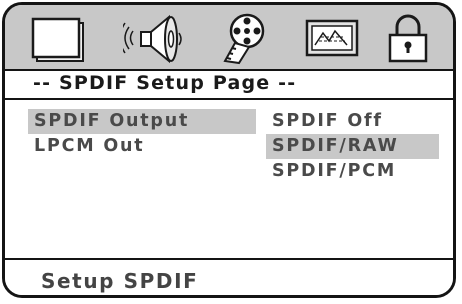 Image resolution: width=462 pixels, height=304 pixels. Describe the element at coordinates (408, 38) in the screenshot. I see `padlock-icon` at that location.